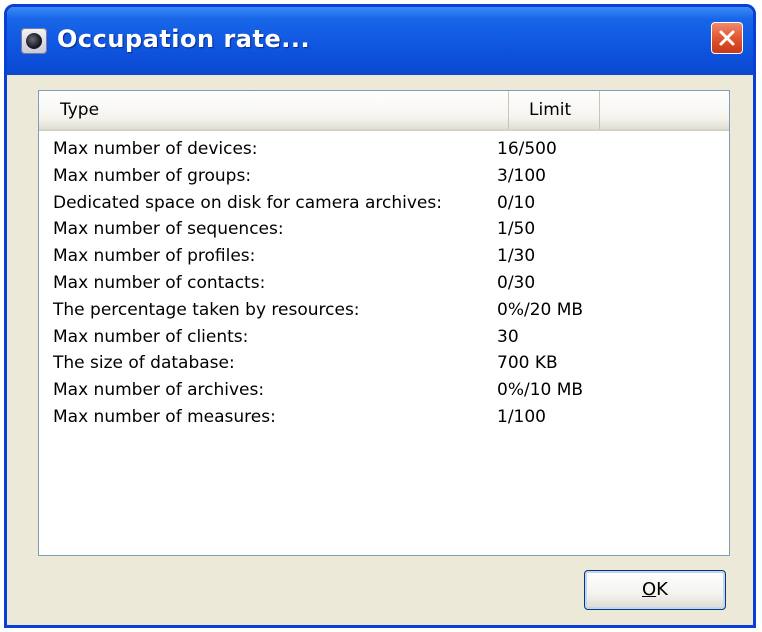  I want to click on item-type: Max number of sequences:, so click(168, 229).